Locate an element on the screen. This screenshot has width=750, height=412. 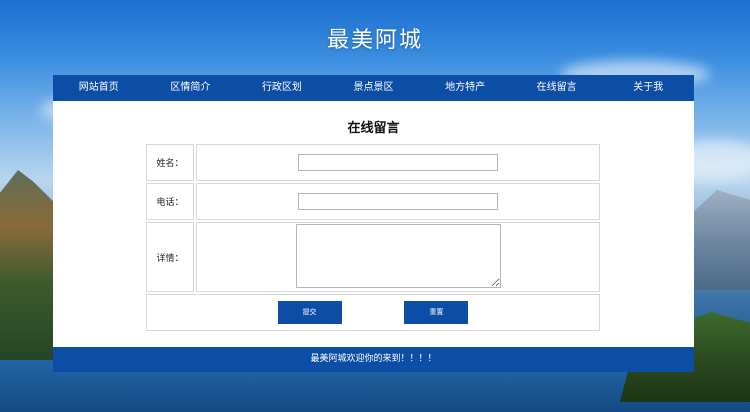
main-nav: 网站首页 区情简介 行政区划 景点景区 地方特产 在线留言 关于我 is located at coordinates (373, 88).